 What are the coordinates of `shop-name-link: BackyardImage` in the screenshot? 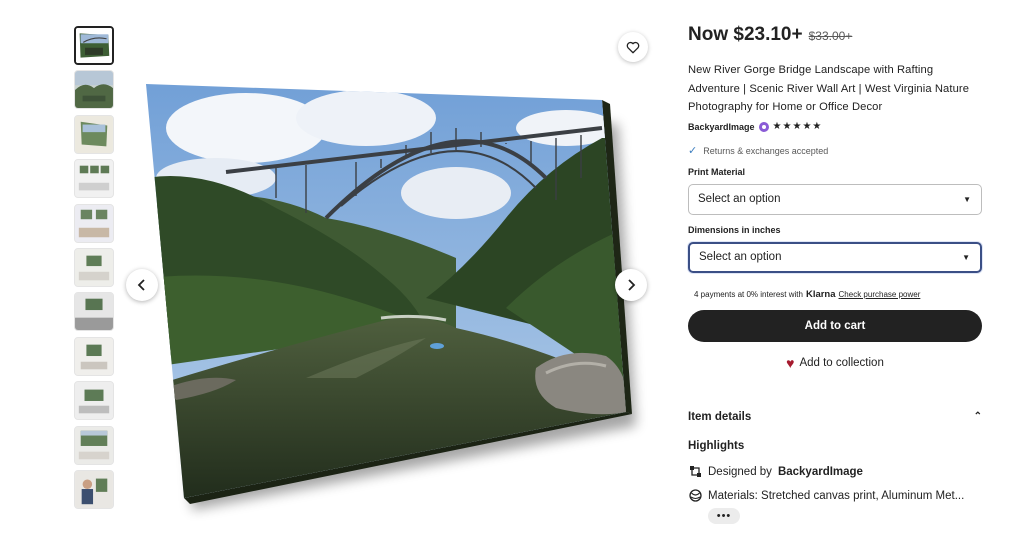 It's located at (721, 127).